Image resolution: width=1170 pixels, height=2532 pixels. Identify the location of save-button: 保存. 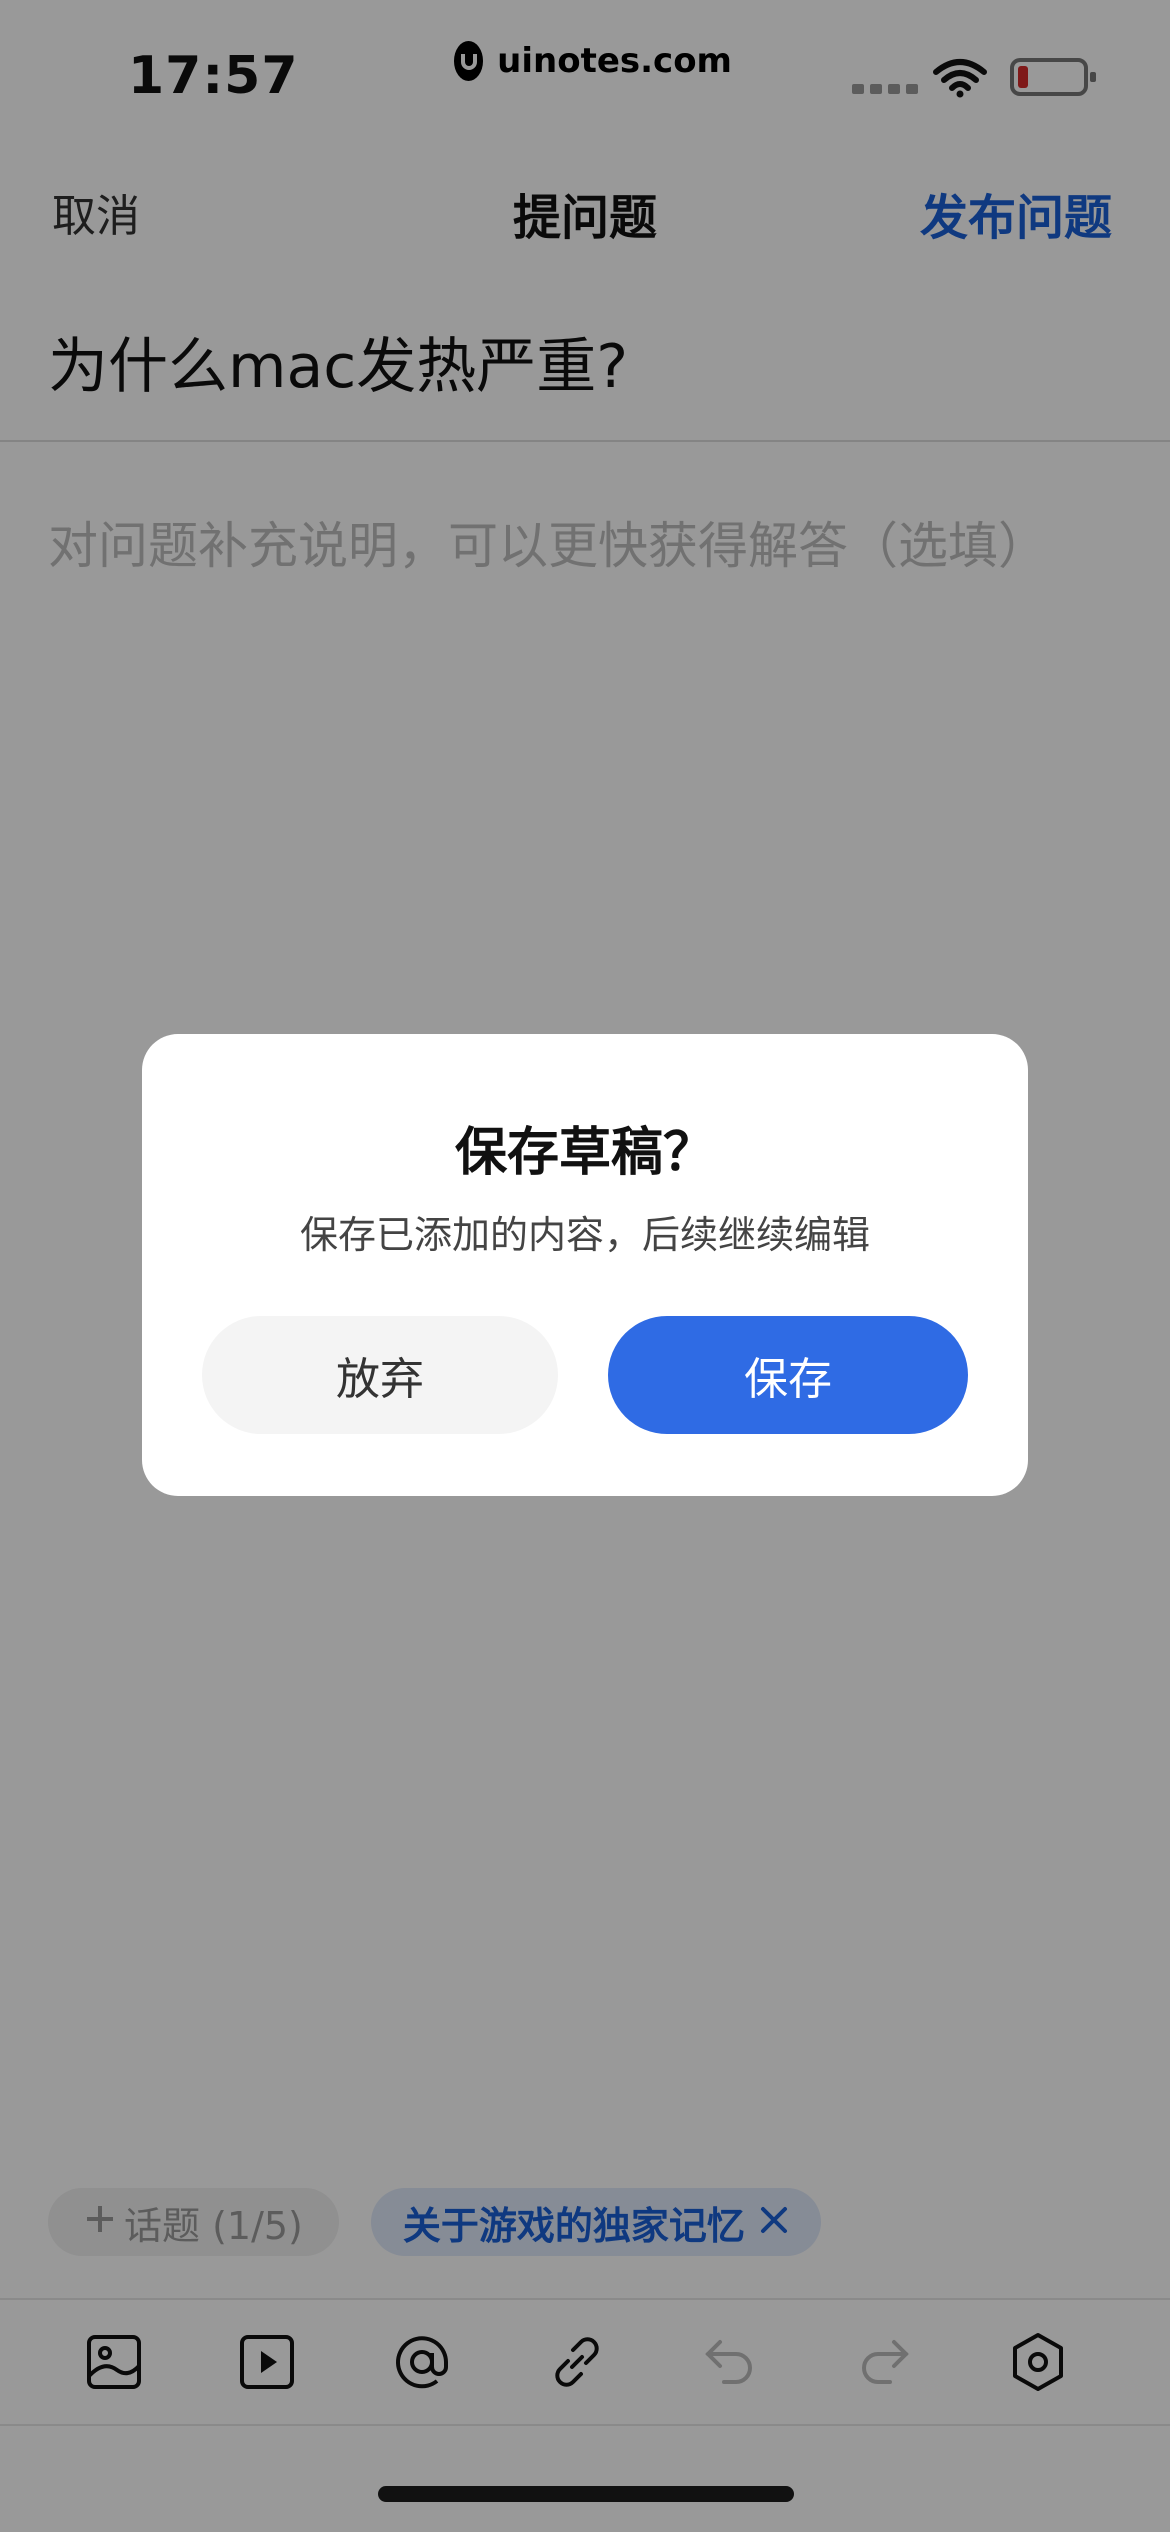
(788, 1375).